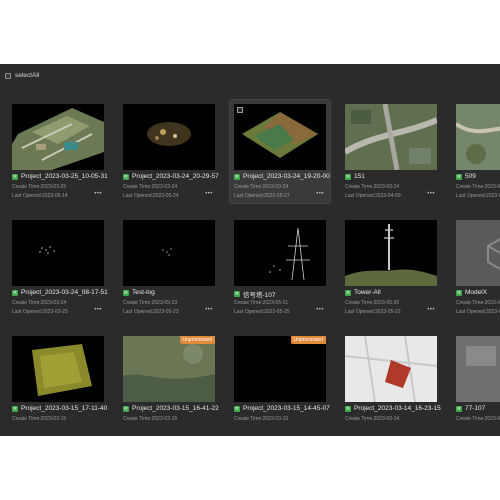 The image size is (500, 500). I want to click on last-opened: Last Opened:2023-0, so click(478, 196).